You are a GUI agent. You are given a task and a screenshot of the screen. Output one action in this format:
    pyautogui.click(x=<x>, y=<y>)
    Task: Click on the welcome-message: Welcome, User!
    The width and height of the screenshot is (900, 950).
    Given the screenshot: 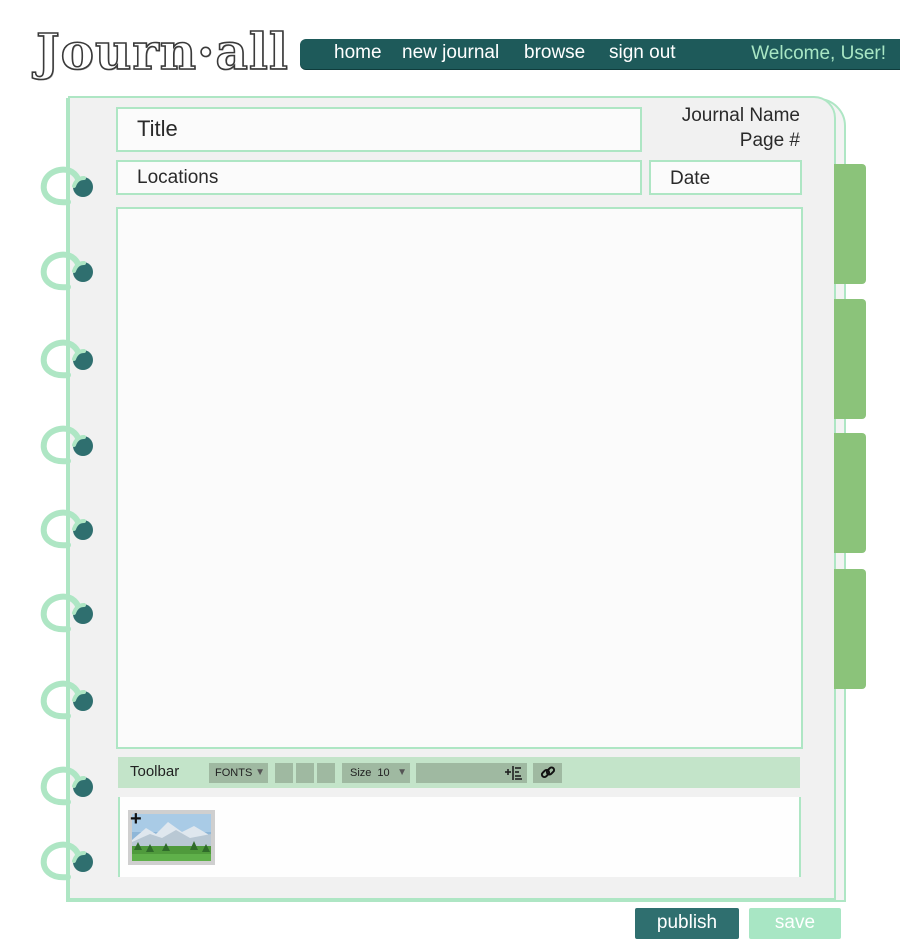 What is the action you would take?
    pyautogui.click(x=818, y=53)
    